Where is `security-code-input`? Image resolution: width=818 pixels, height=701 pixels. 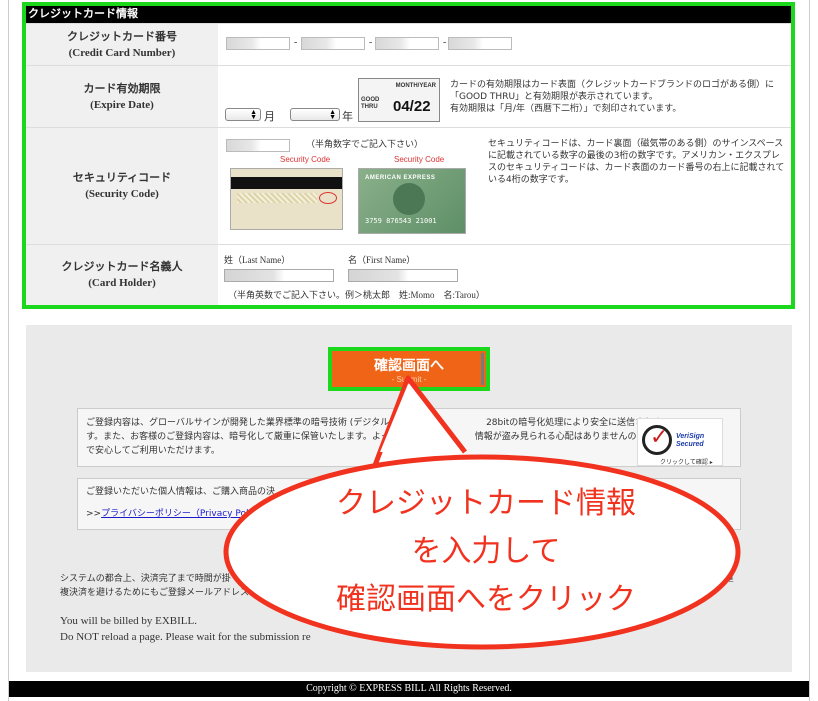 security-code-input is located at coordinates (258, 145).